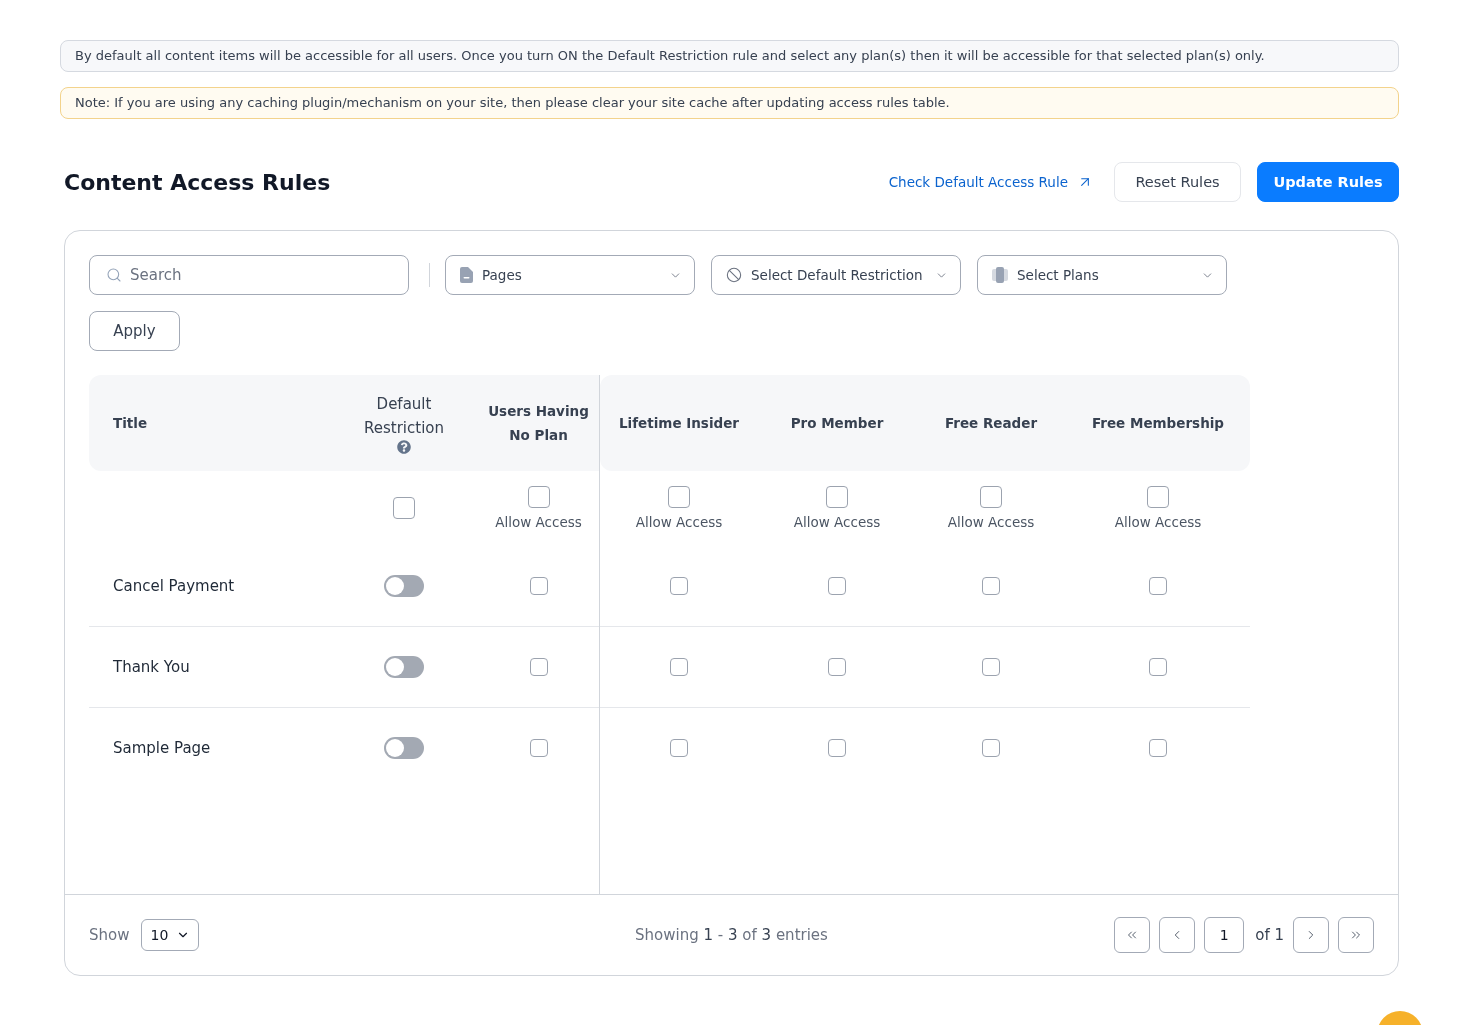 The height and width of the screenshot is (1025, 1464). Describe the element at coordinates (174, 586) in the screenshot. I see `page-title-text: Cancel Payment` at that location.